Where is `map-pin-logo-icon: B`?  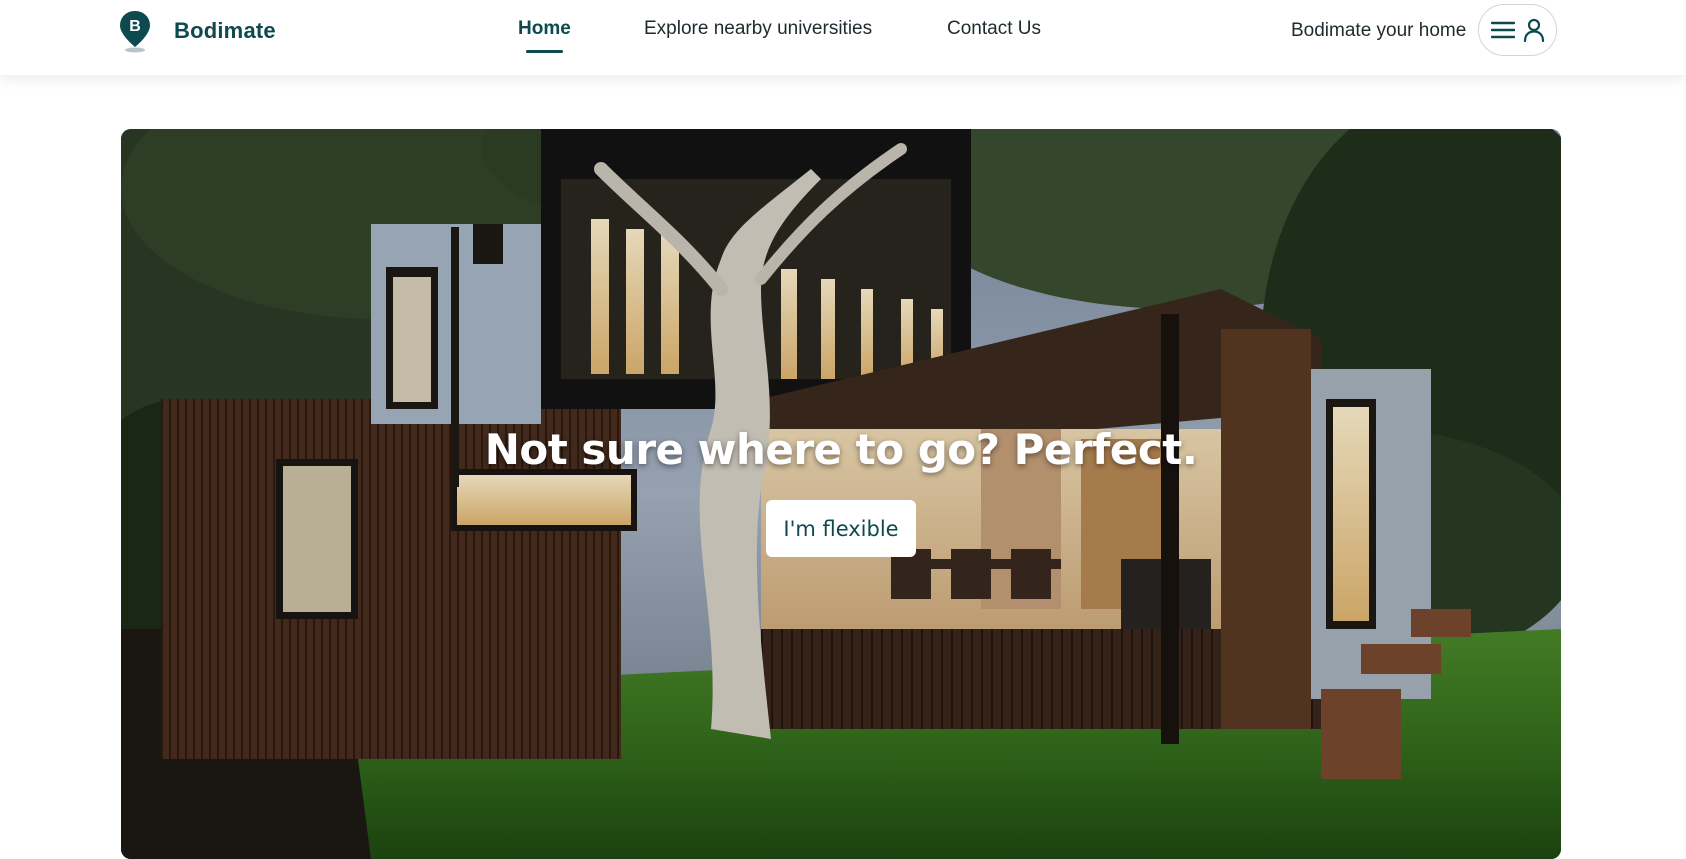 map-pin-logo-icon: B is located at coordinates (135, 32).